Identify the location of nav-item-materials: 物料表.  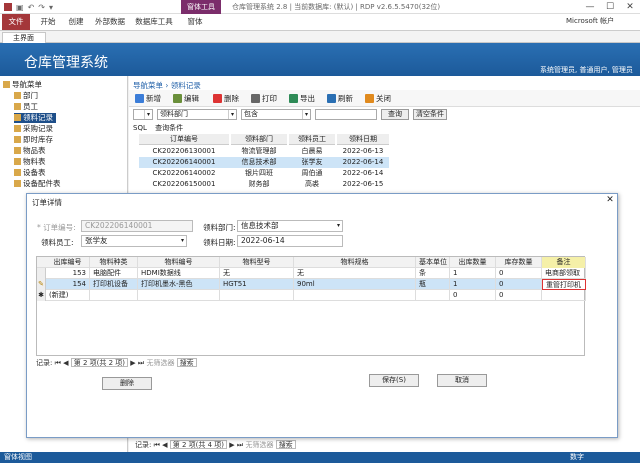
(30, 162).